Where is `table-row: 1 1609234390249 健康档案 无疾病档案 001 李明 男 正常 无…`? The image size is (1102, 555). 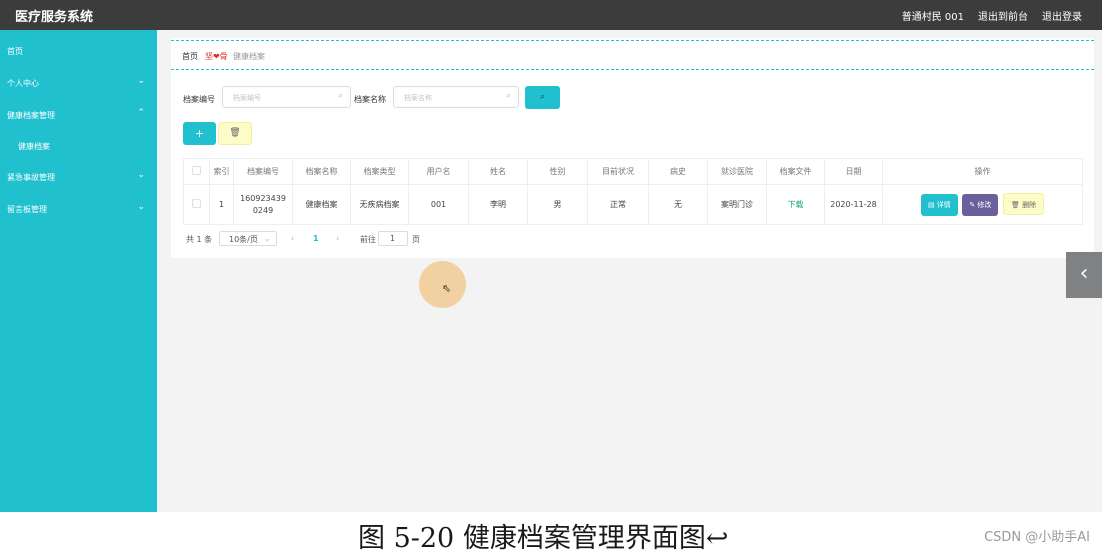 table-row: 1 1609234390249 健康档案 无疾病档案 001 李明 男 正常 无… is located at coordinates (633, 204).